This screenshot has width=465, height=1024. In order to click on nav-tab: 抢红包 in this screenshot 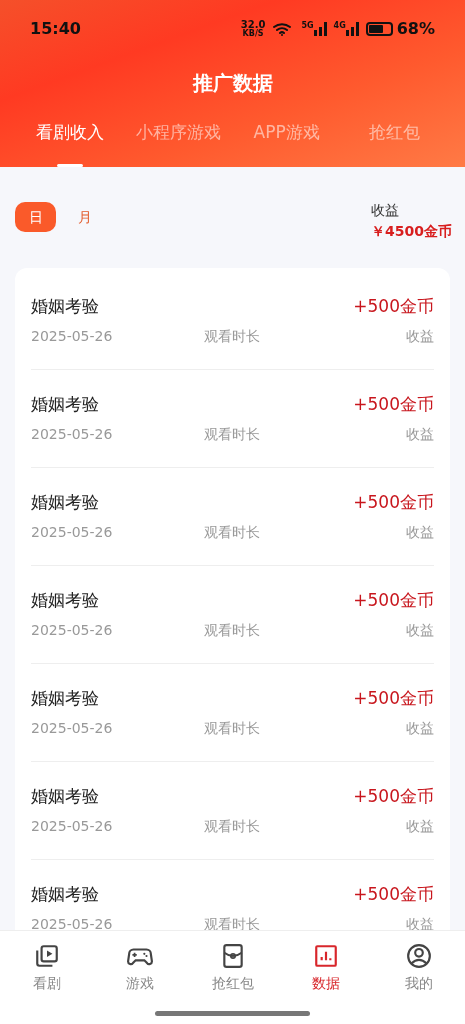, I will do `click(232, 968)`.